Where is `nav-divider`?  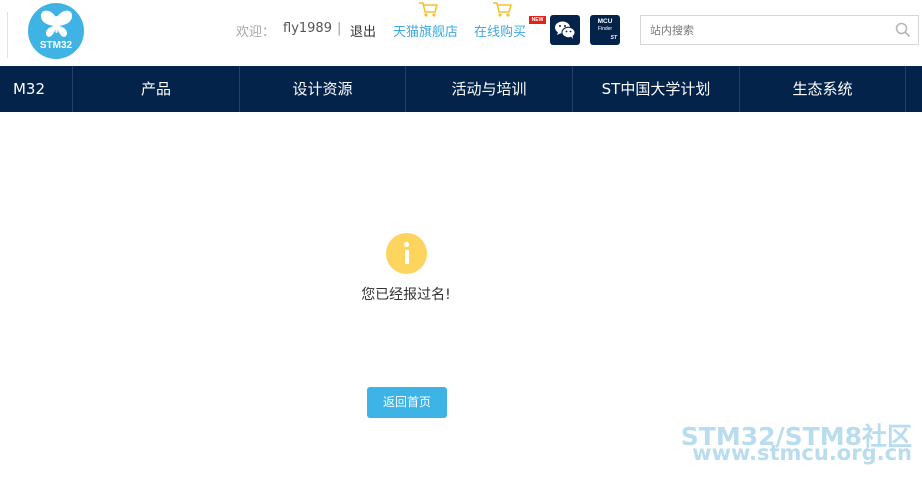 nav-divider is located at coordinates (905, 89).